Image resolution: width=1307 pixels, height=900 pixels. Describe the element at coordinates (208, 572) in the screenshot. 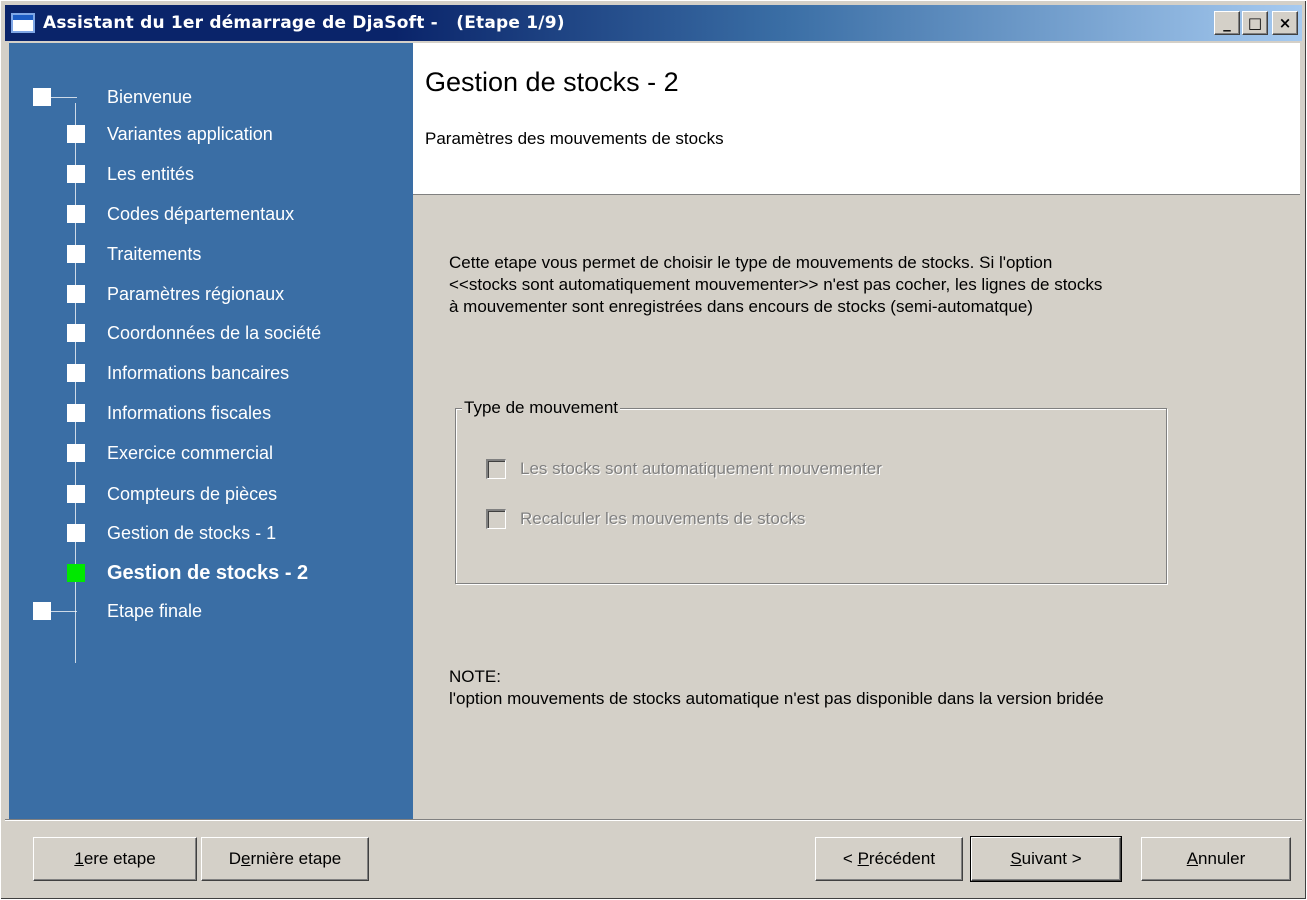

I see `step-label-current: Gestion de stocks - 2` at that location.